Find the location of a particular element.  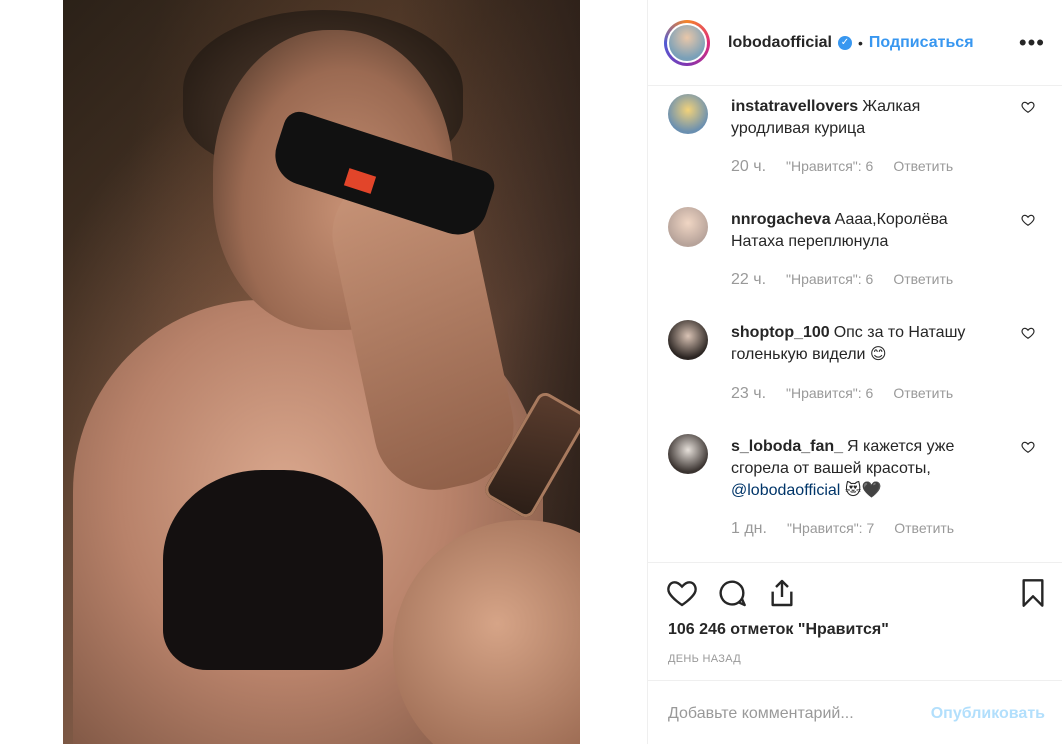

comment-meta: 1 дн. "Нравится": 7 Ответить is located at coordinates (842, 529).